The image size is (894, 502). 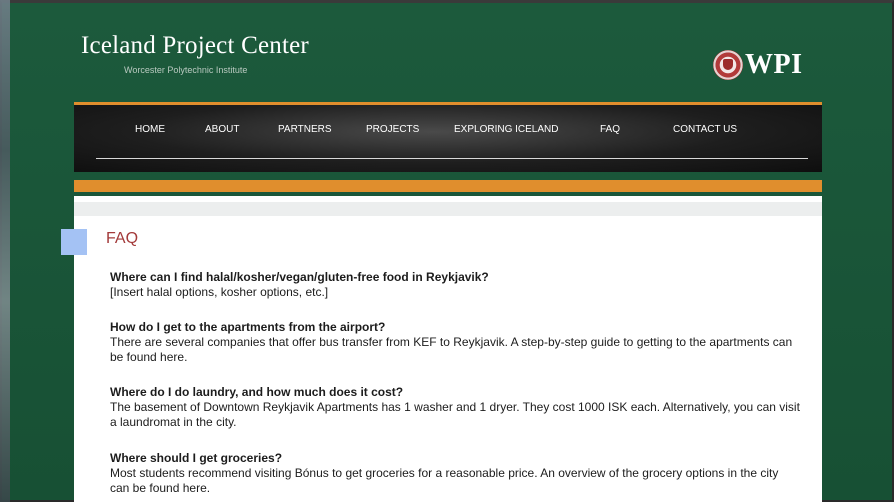 What do you see at coordinates (305, 129) in the screenshot?
I see `nav-partners: PARTNERS` at bounding box center [305, 129].